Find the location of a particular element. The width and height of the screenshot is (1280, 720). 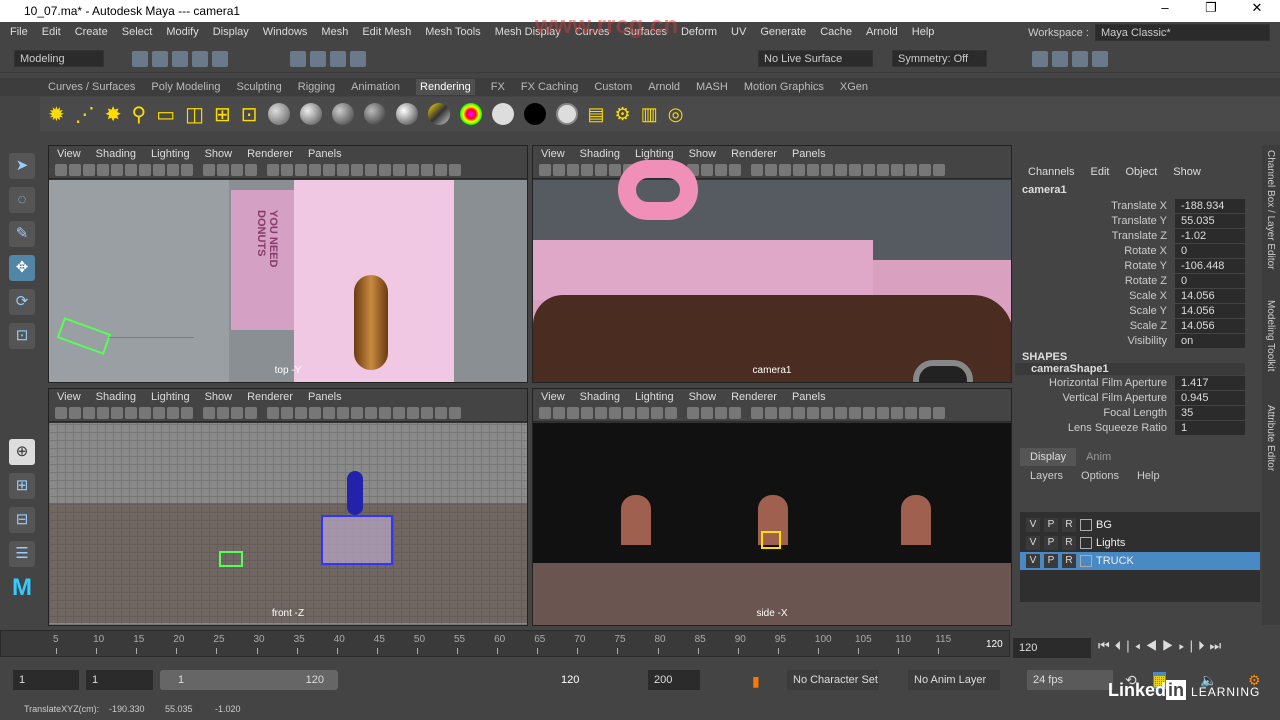

channel-name: Focal Length is located at coordinates (1095, 413).